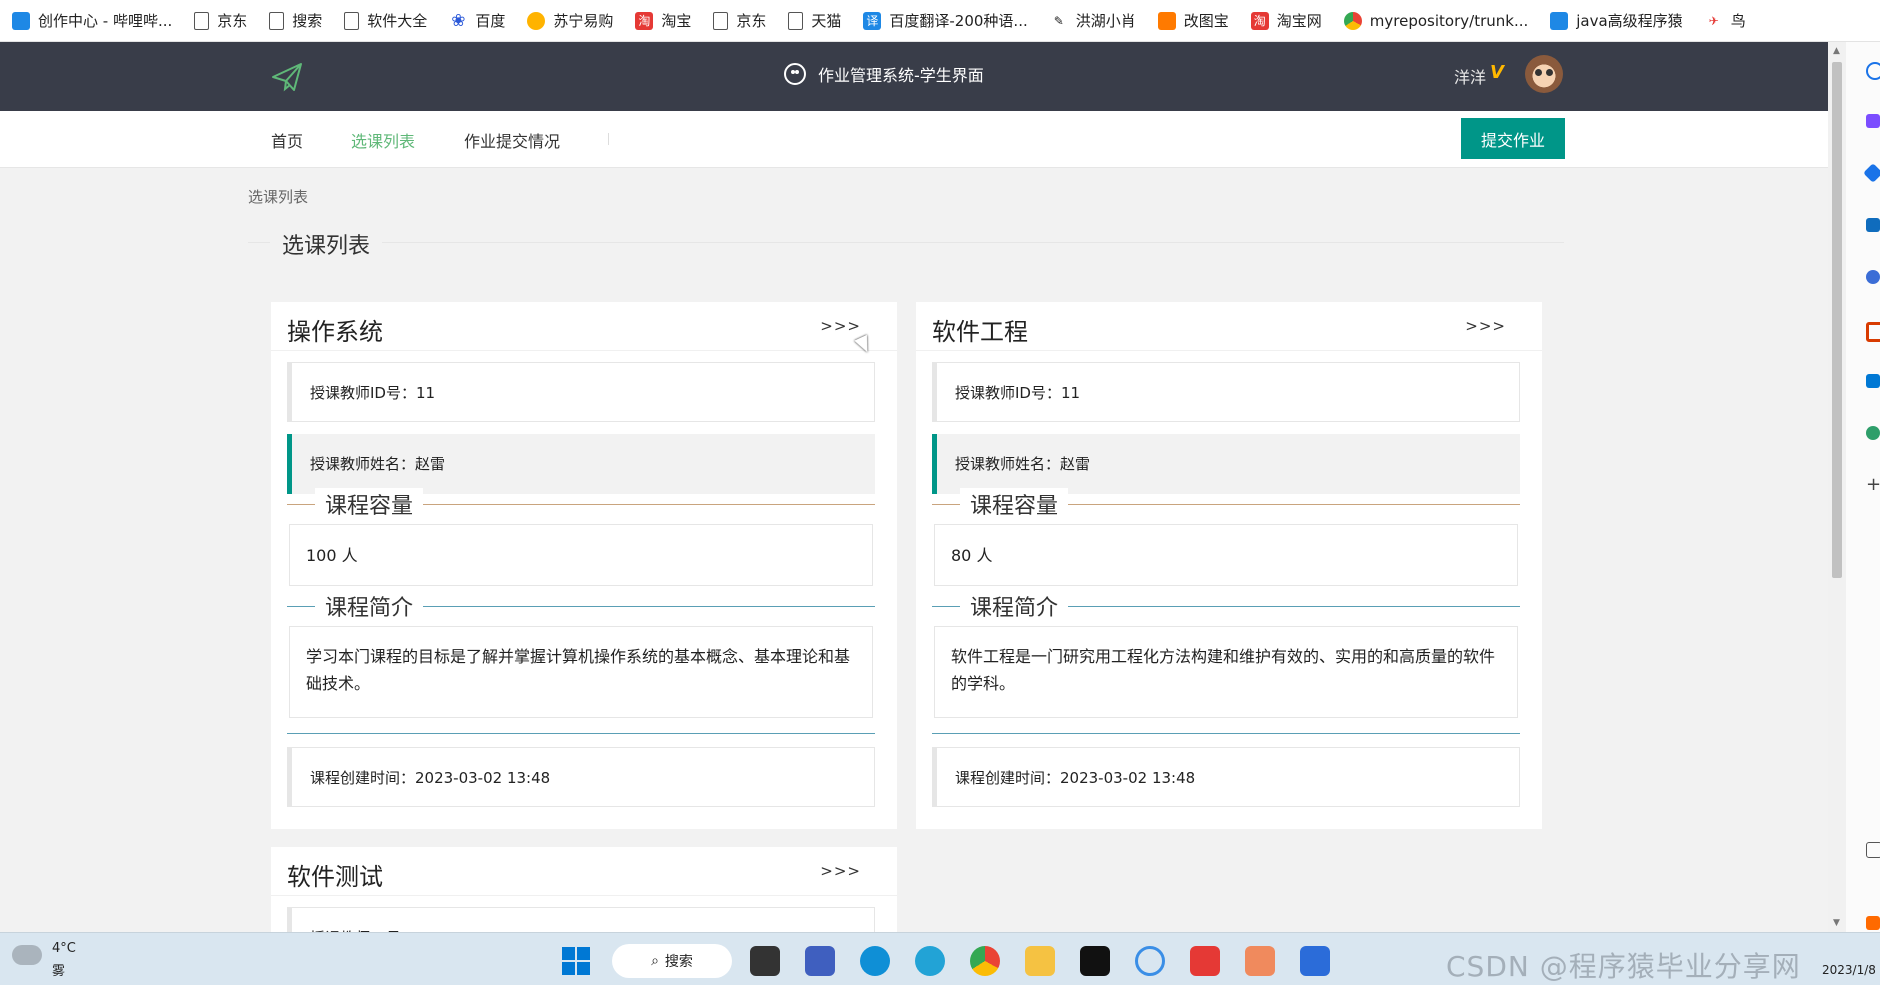 The height and width of the screenshot is (985, 1880). What do you see at coordinates (1873, 381) in the screenshot?
I see `outlook-icon` at bounding box center [1873, 381].